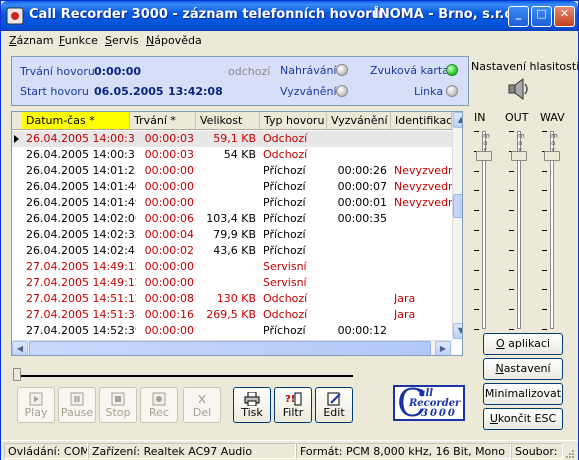 This screenshot has height=460, width=579. What do you see at coordinates (78, 40) in the screenshot?
I see `menu-funkce: Funkce` at bounding box center [78, 40].